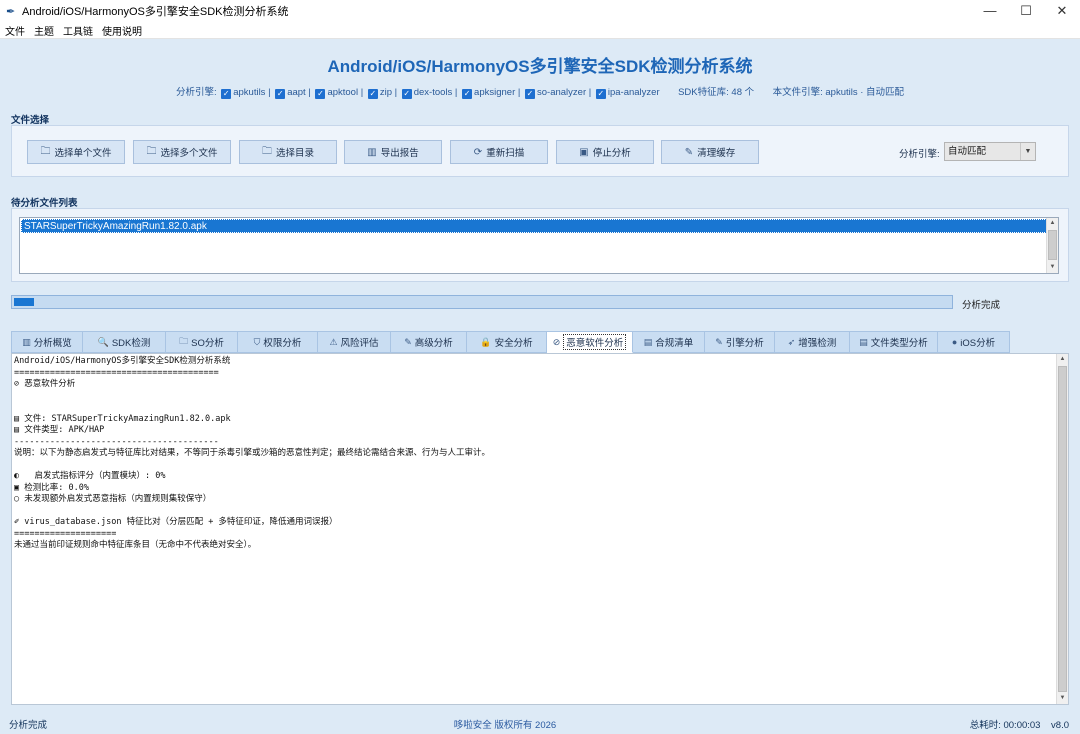 The height and width of the screenshot is (734, 1080). What do you see at coordinates (1027, 151) in the screenshot?
I see `chevron-down-icon: ▼` at bounding box center [1027, 151].